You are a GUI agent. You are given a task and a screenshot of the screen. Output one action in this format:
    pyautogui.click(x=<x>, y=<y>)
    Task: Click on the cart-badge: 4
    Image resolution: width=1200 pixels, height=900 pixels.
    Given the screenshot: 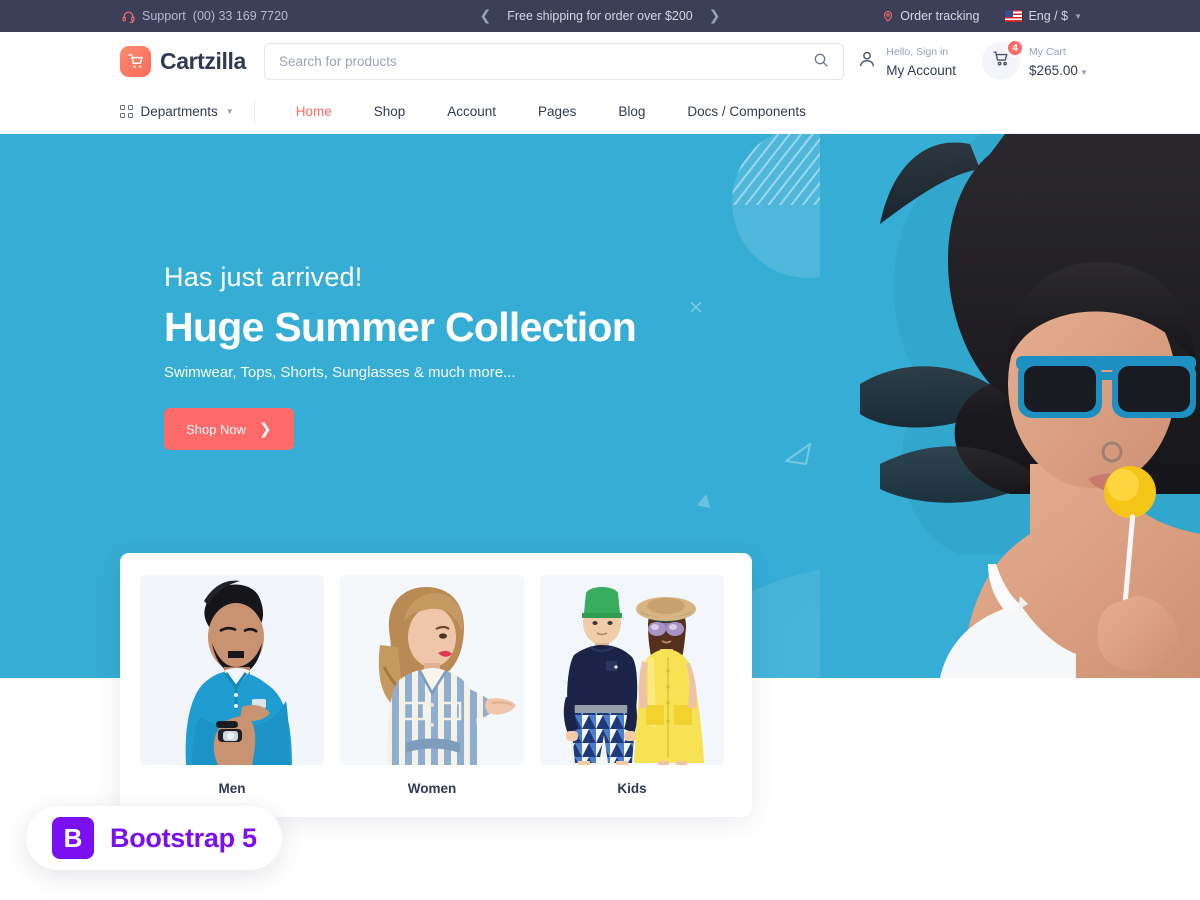 What is the action you would take?
    pyautogui.click(x=1015, y=48)
    